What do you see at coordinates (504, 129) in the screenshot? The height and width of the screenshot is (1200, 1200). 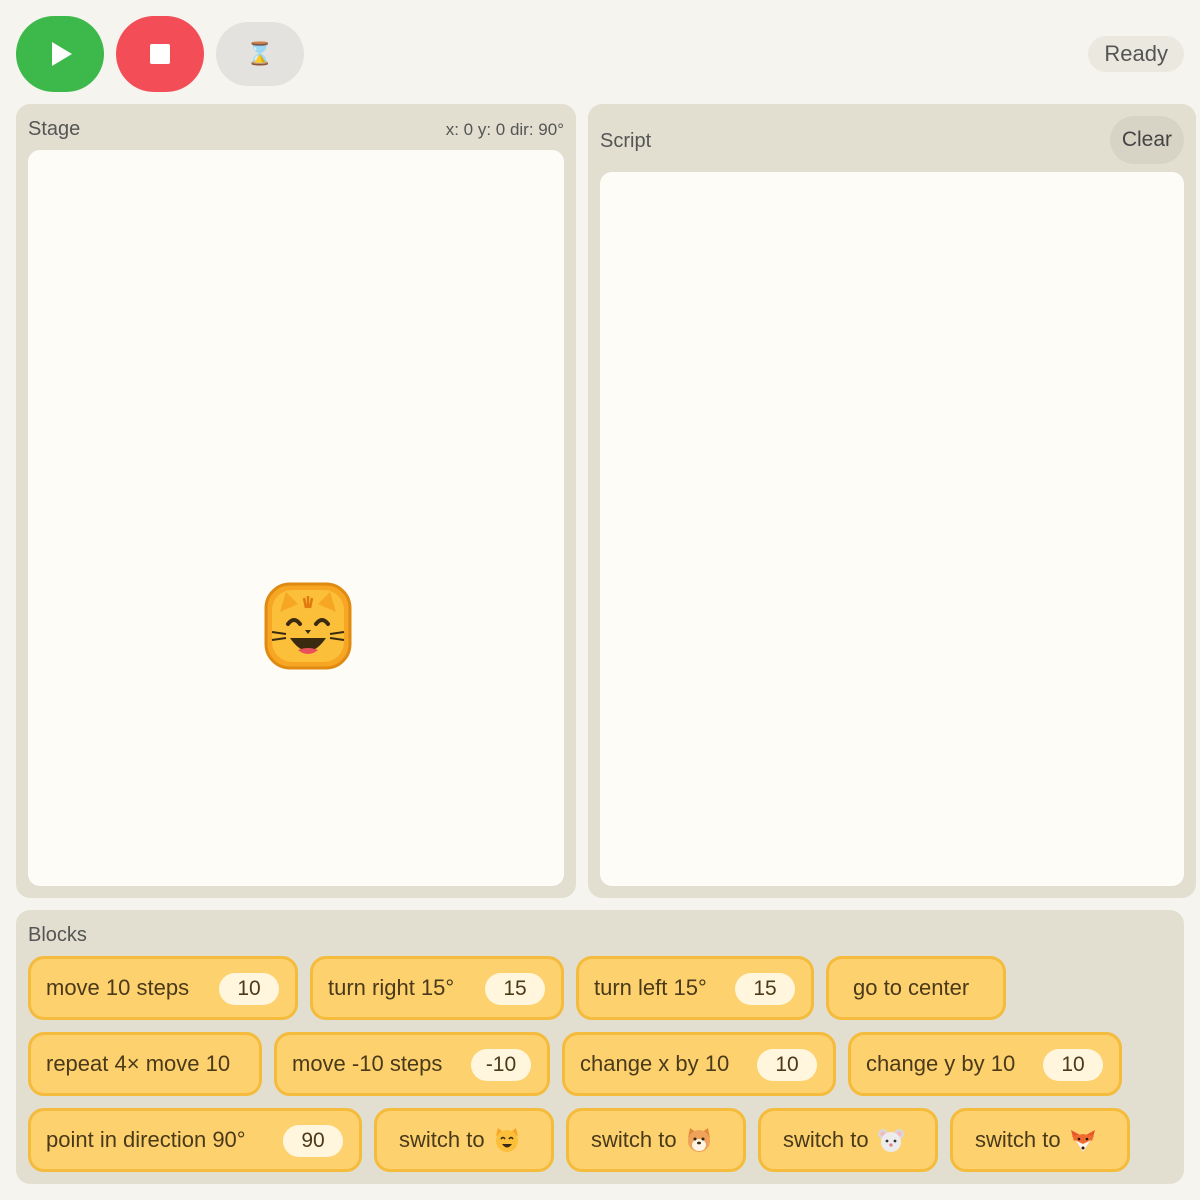 I see `sprite-coordinates: x: 0 y: 0 dir: 90°` at bounding box center [504, 129].